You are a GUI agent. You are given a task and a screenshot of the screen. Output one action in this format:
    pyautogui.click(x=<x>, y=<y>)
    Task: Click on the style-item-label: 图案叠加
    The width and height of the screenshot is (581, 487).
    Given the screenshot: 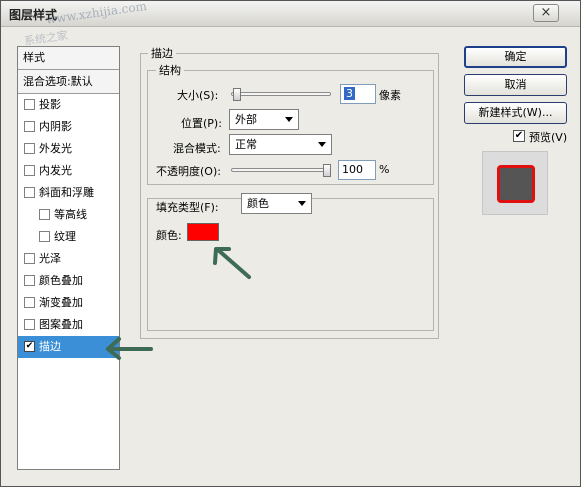 What is the action you would take?
    pyautogui.click(x=61, y=324)
    